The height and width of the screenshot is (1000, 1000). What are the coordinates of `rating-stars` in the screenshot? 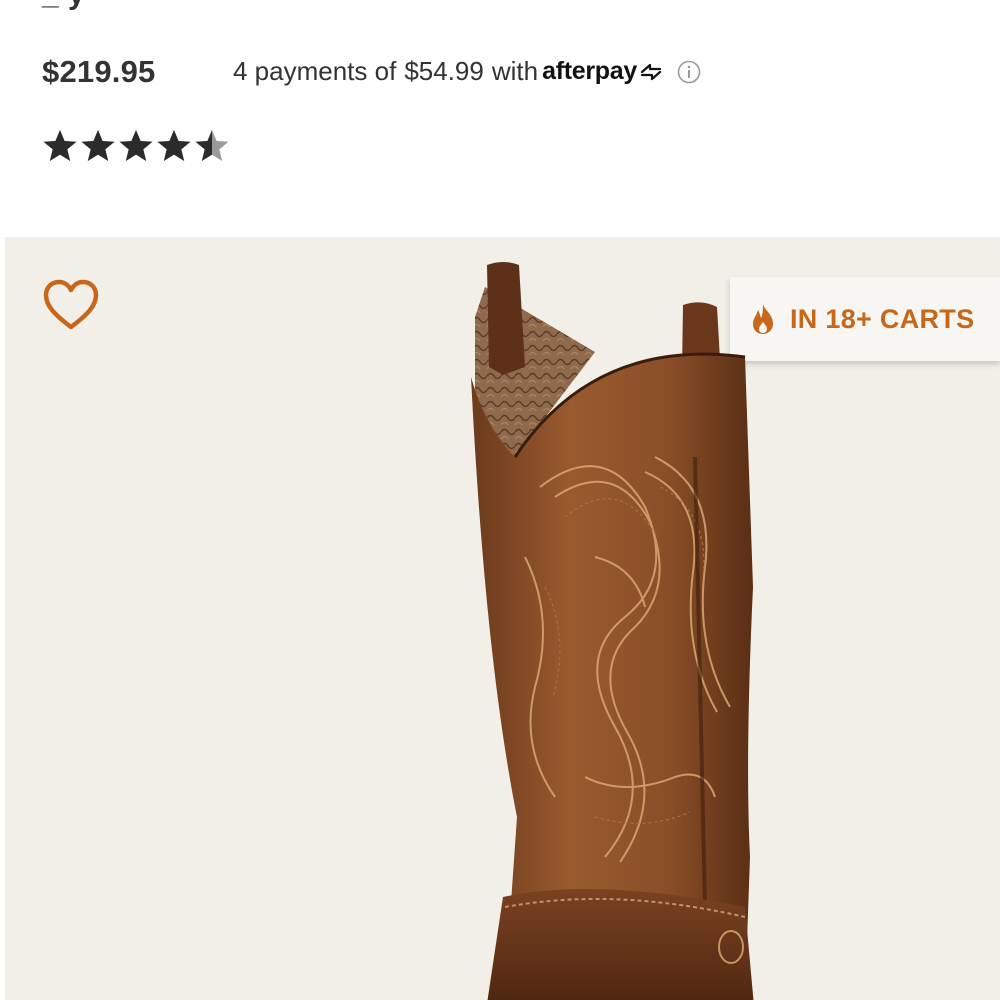 It's located at (136, 146).